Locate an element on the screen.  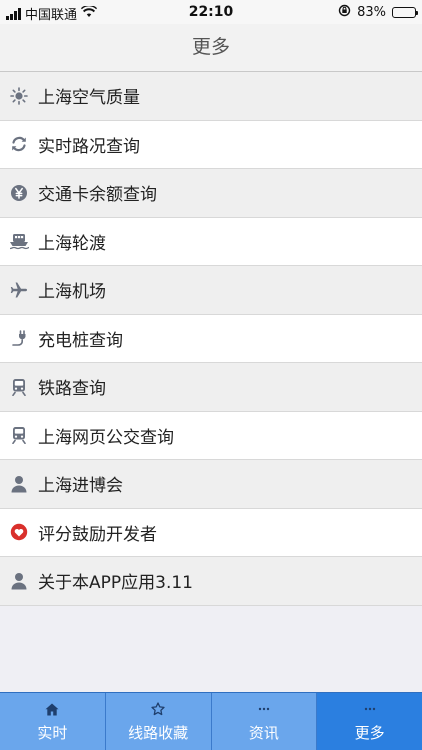
menu-item-label: 上海进博会 is located at coordinates (80, 486).